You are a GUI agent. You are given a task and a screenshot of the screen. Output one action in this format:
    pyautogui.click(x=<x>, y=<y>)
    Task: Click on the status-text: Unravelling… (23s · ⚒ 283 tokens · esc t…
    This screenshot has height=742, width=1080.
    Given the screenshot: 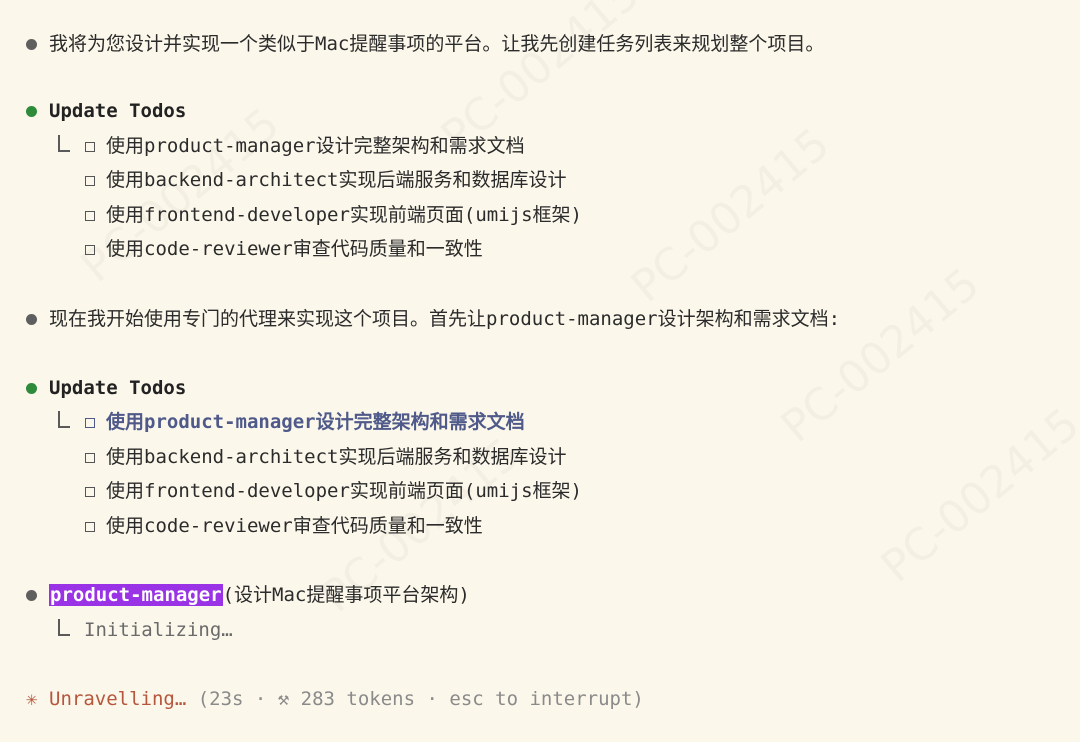 What is the action you would take?
    pyautogui.click(x=346, y=699)
    